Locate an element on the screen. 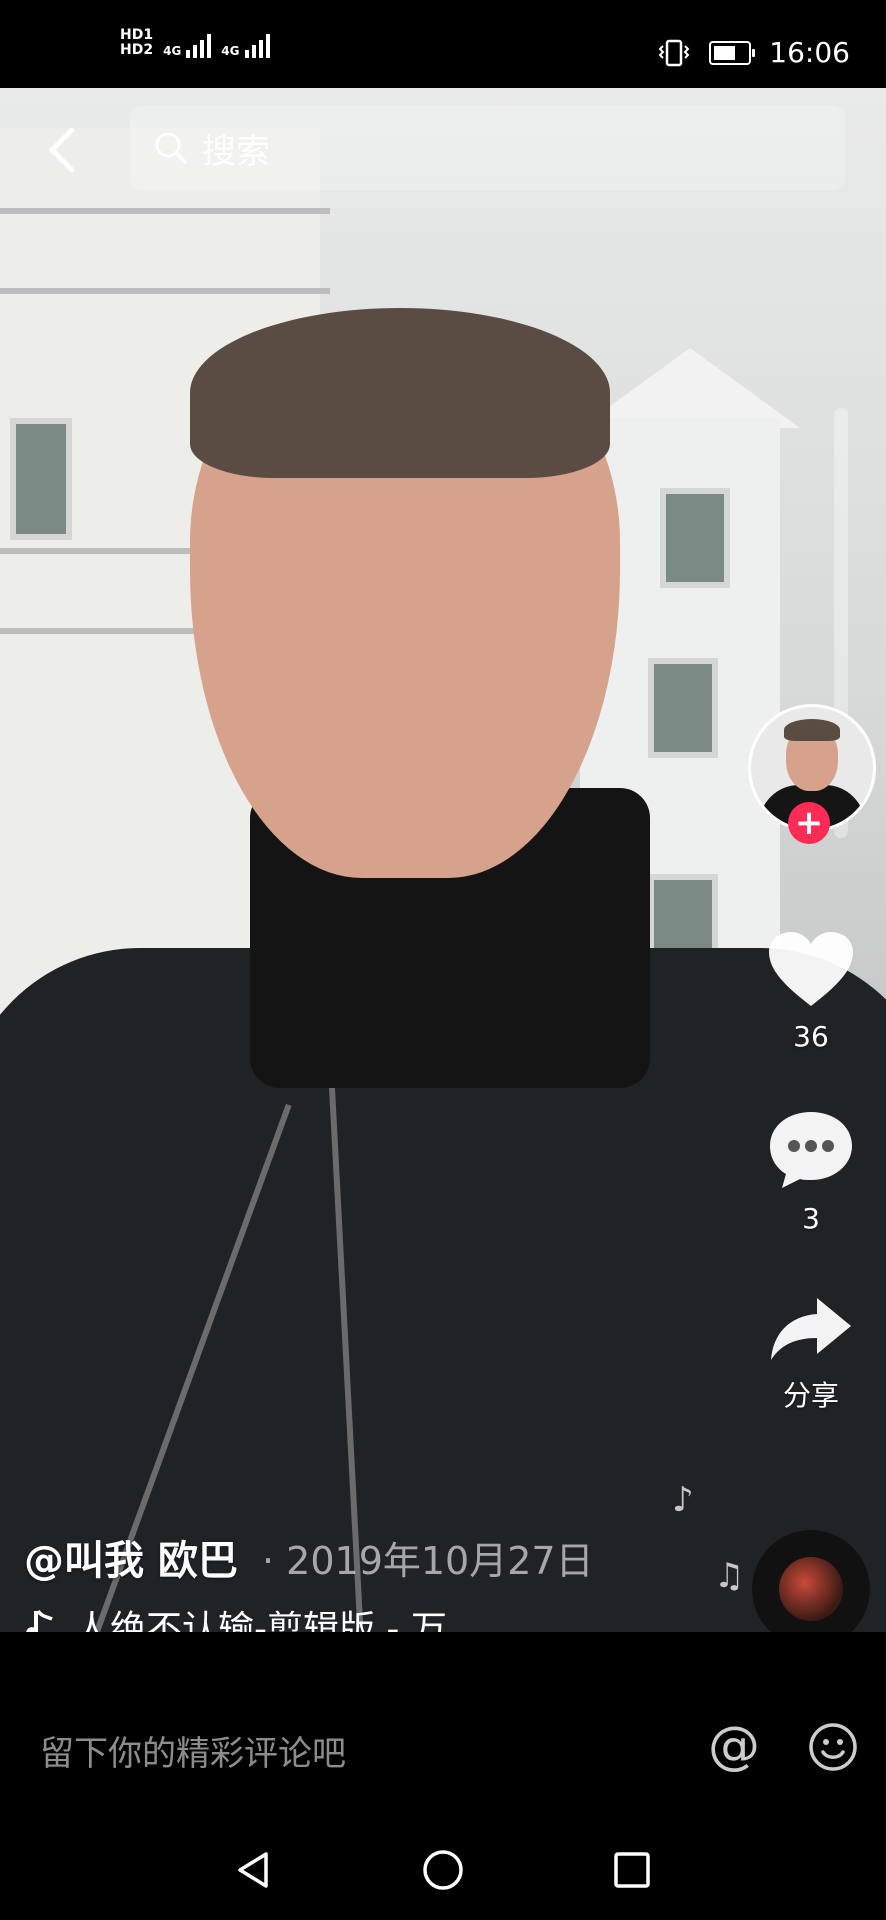 This screenshot has width=886, height=1920. post-date: · 2019年10月27日 is located at coordinates (428, 1561).